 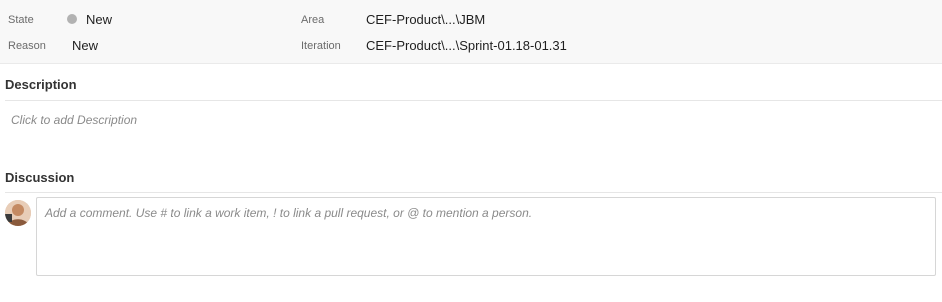 I want to click on state-value: New, so click(x=99, y=19).